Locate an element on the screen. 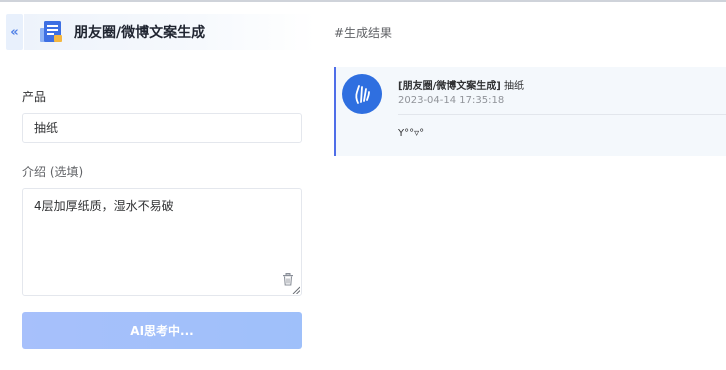 This screenshot has height=370, width=726. trash-icon is located at coordinates (288, 279).